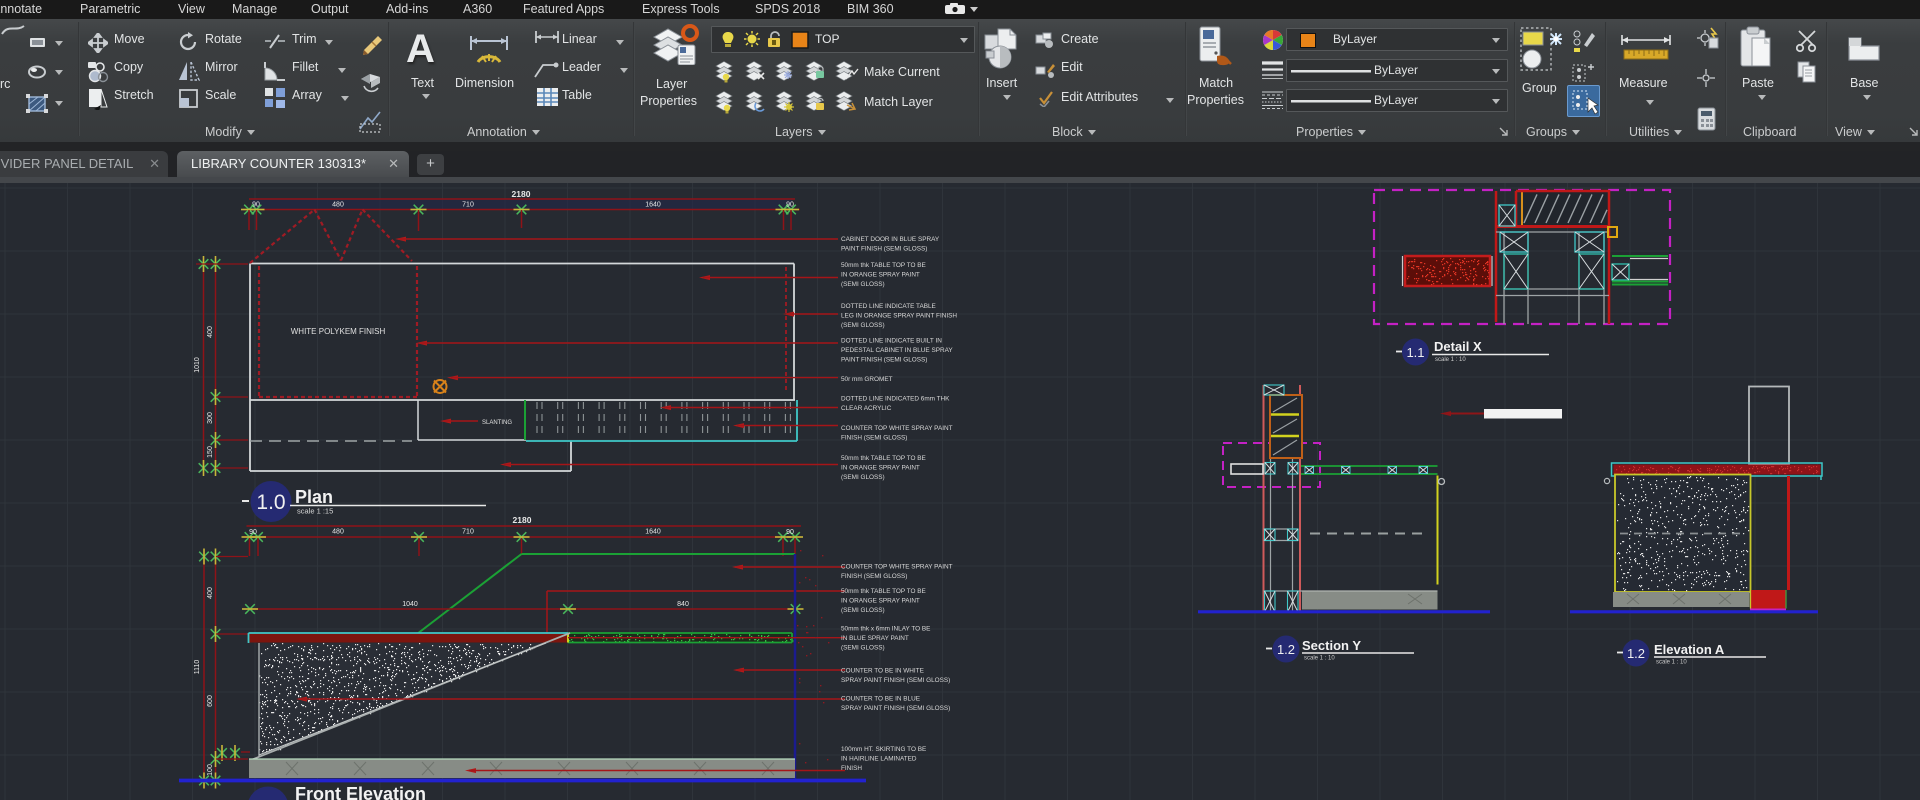 The height and width of the screenshot is (800, 1920). Describe the element at coordinates (882, 671) in the screenshot. I see `svg-text: COUNTER TO BE IN WHITE` at that location.